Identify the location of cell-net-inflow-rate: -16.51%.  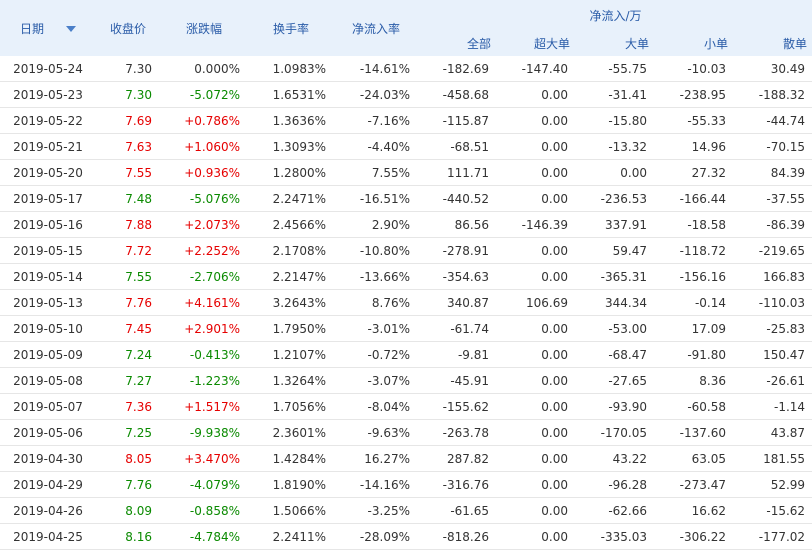
(376, 198).